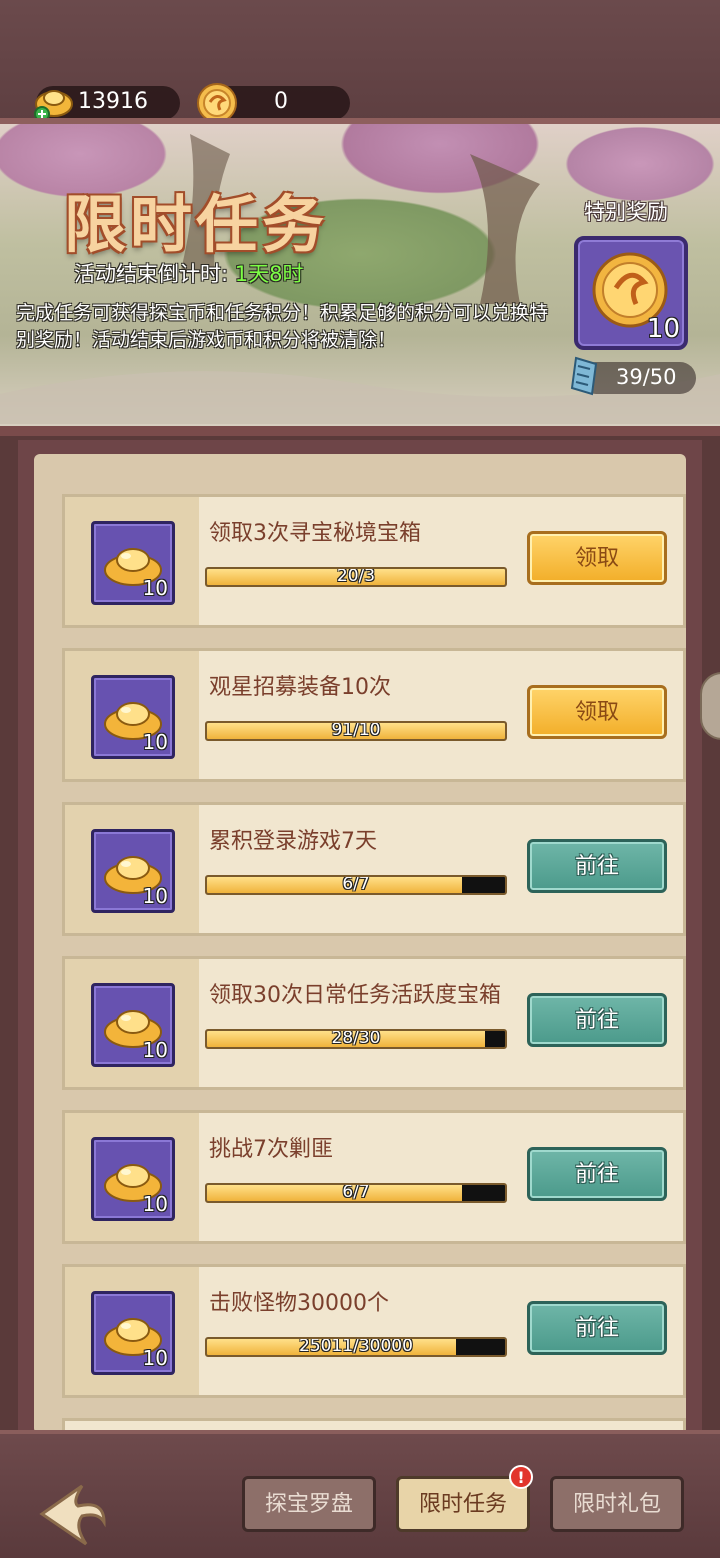  I want to click on task-progress-text: 25011/30000, so click(356, 1346).